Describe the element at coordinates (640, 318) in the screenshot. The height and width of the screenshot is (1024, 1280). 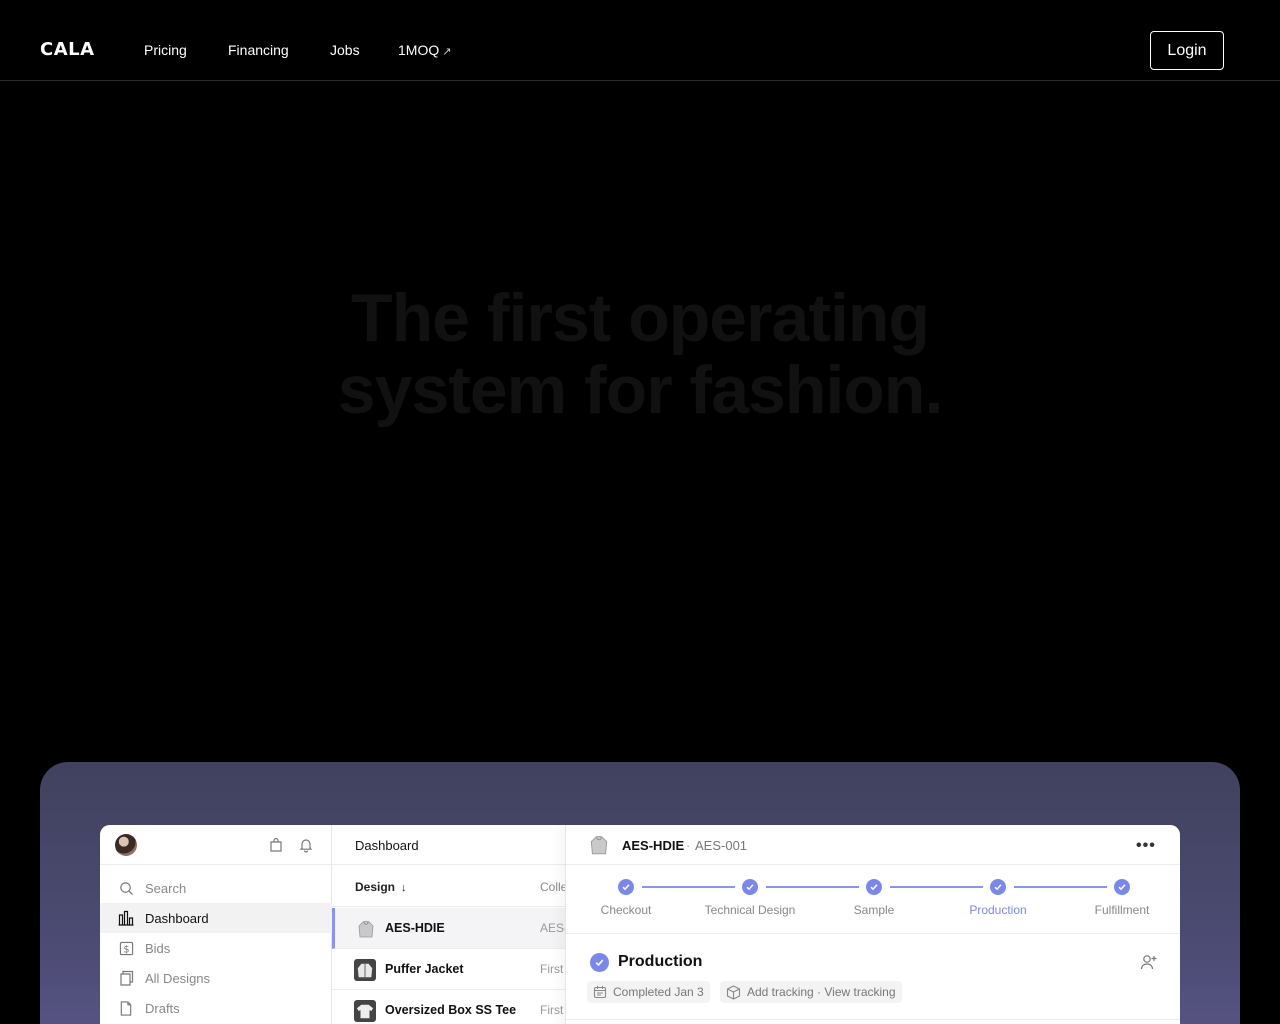
I see `hero-line-1: The first operating` at that location.